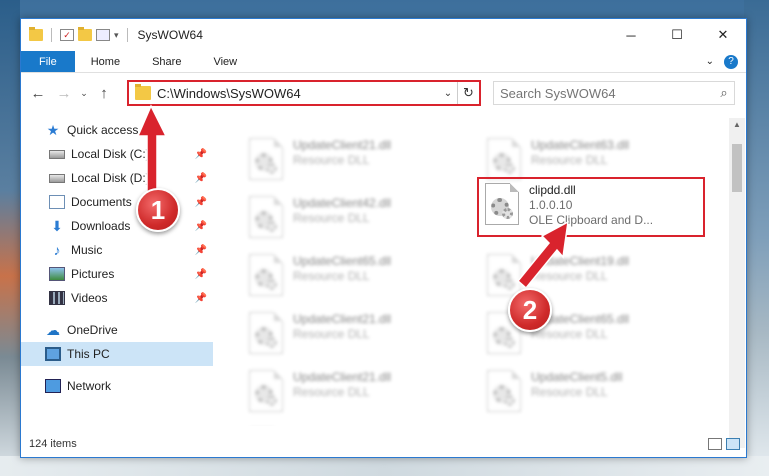 This screenshot has height=476, width=769. What do you see at coordinates (737, 168) in the screenshot?
I see `scroll-thumb` at bounding box center [737, 168].